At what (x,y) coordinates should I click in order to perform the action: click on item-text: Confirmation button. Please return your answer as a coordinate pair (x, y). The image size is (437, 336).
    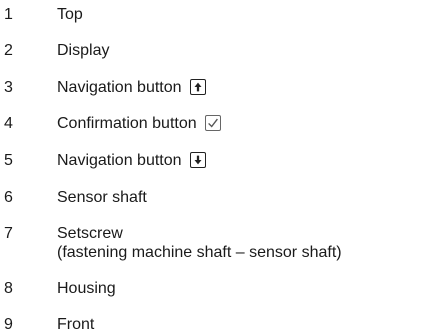
    Looking at the image, I should click on (139, 123).